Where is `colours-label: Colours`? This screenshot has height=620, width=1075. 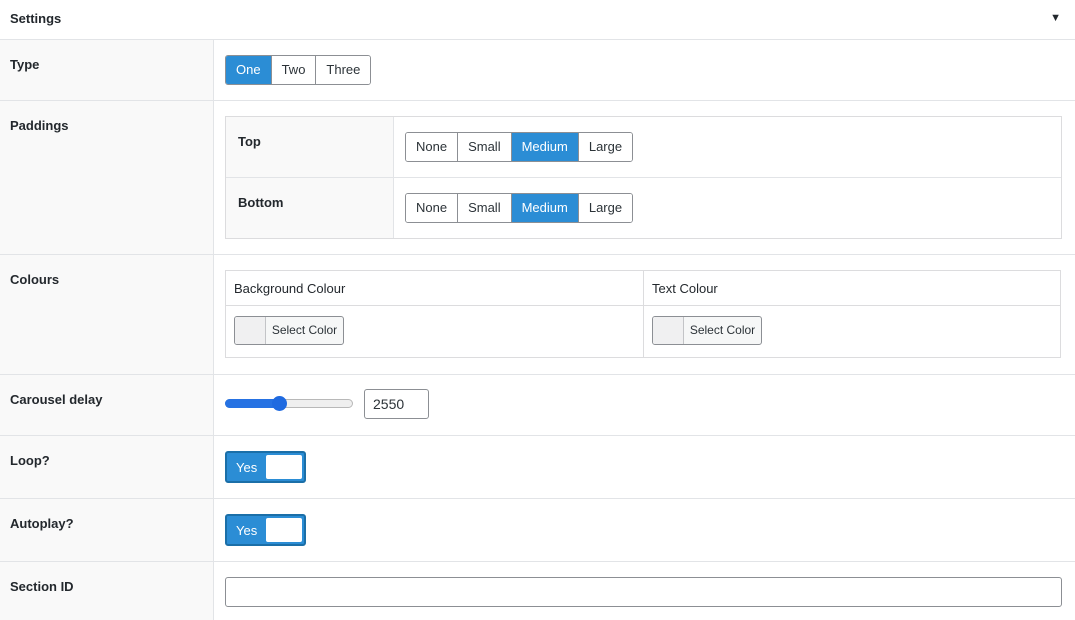 colours-label: Colours is located at coordinates (35, 279).